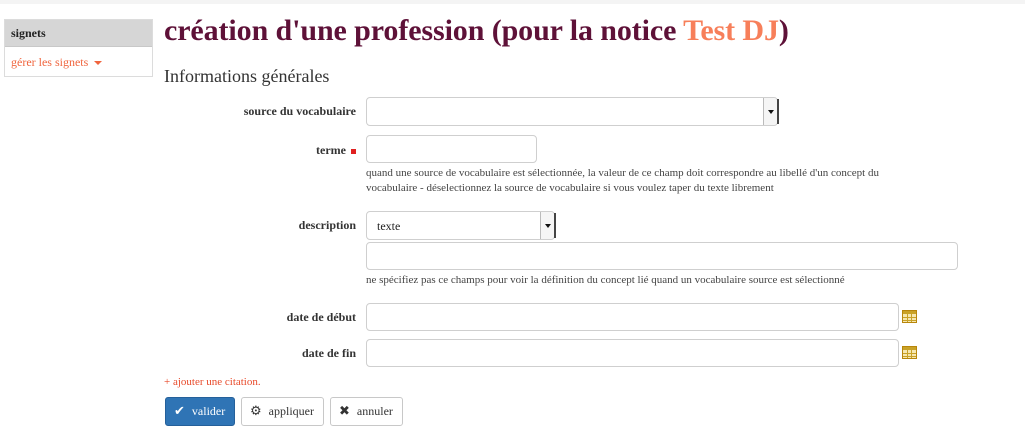  What do you see at coordinates (50, 62) in the screenshot?
I see `manage-bookmarks-label: gérer les signets` at bounding box center [50, 62].